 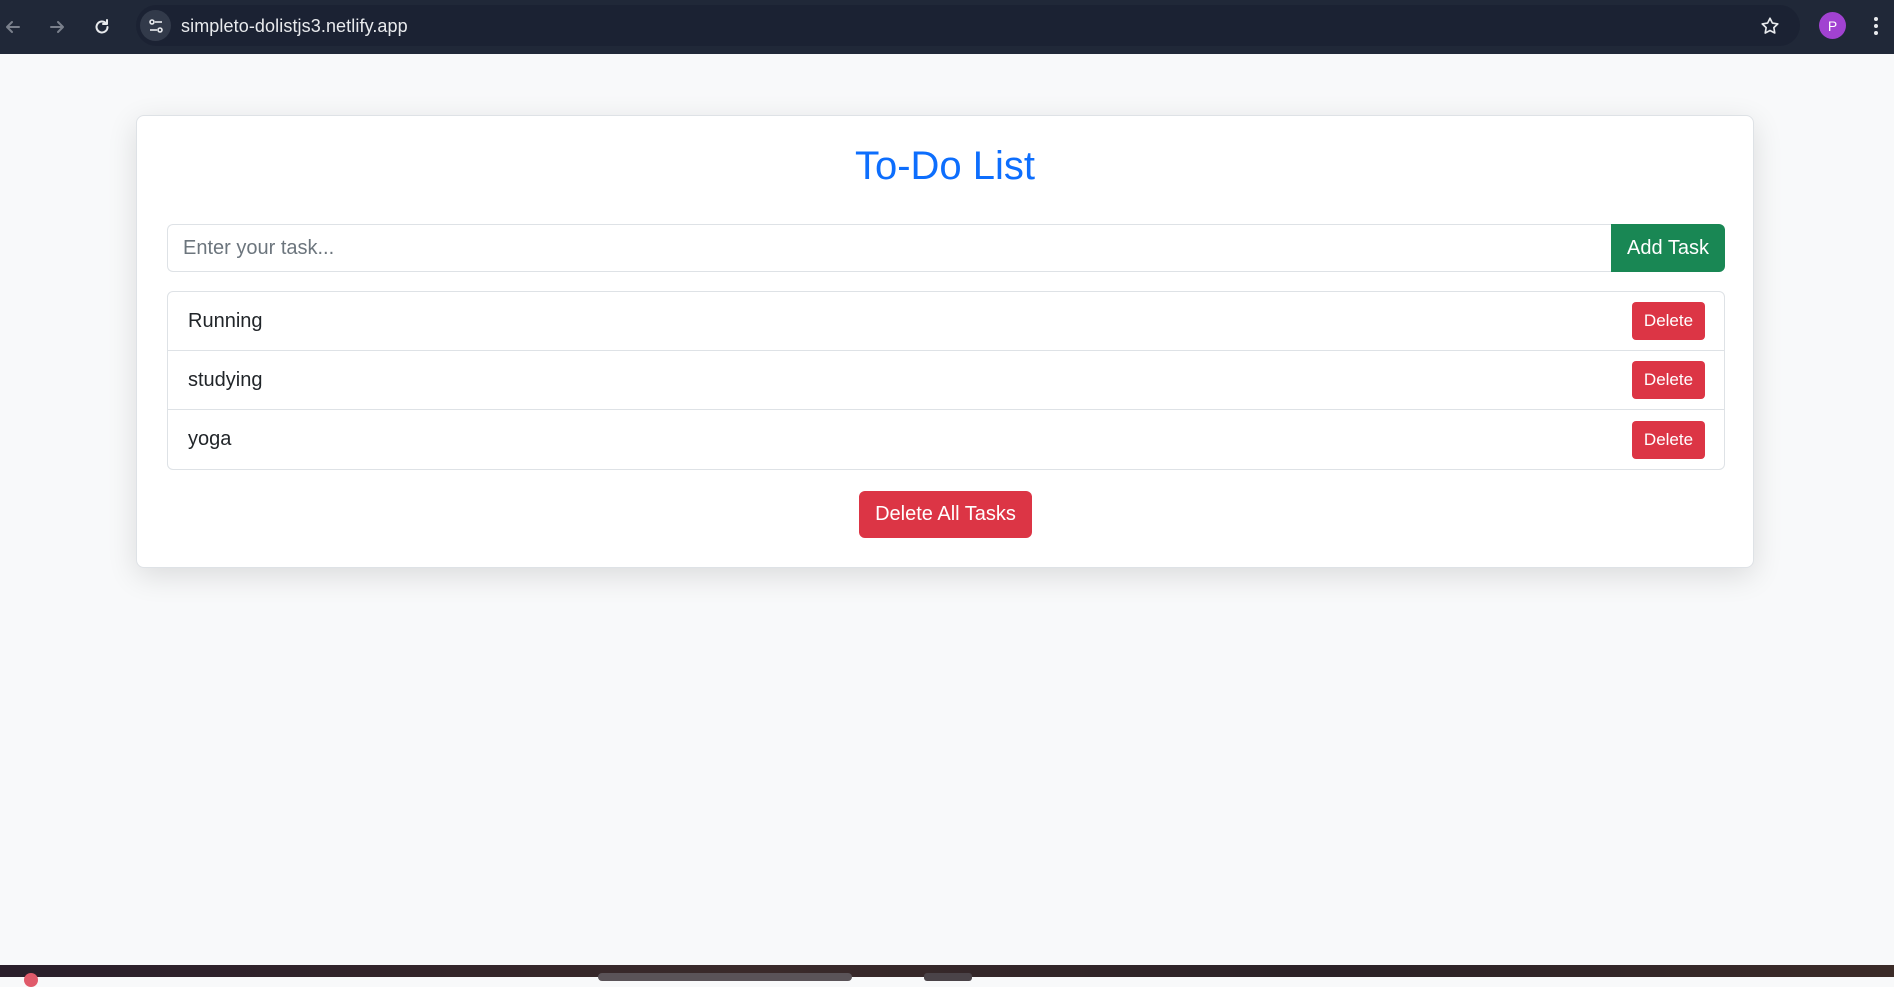 I want to click on arrow-left-icon, so click(x=13, y=27).